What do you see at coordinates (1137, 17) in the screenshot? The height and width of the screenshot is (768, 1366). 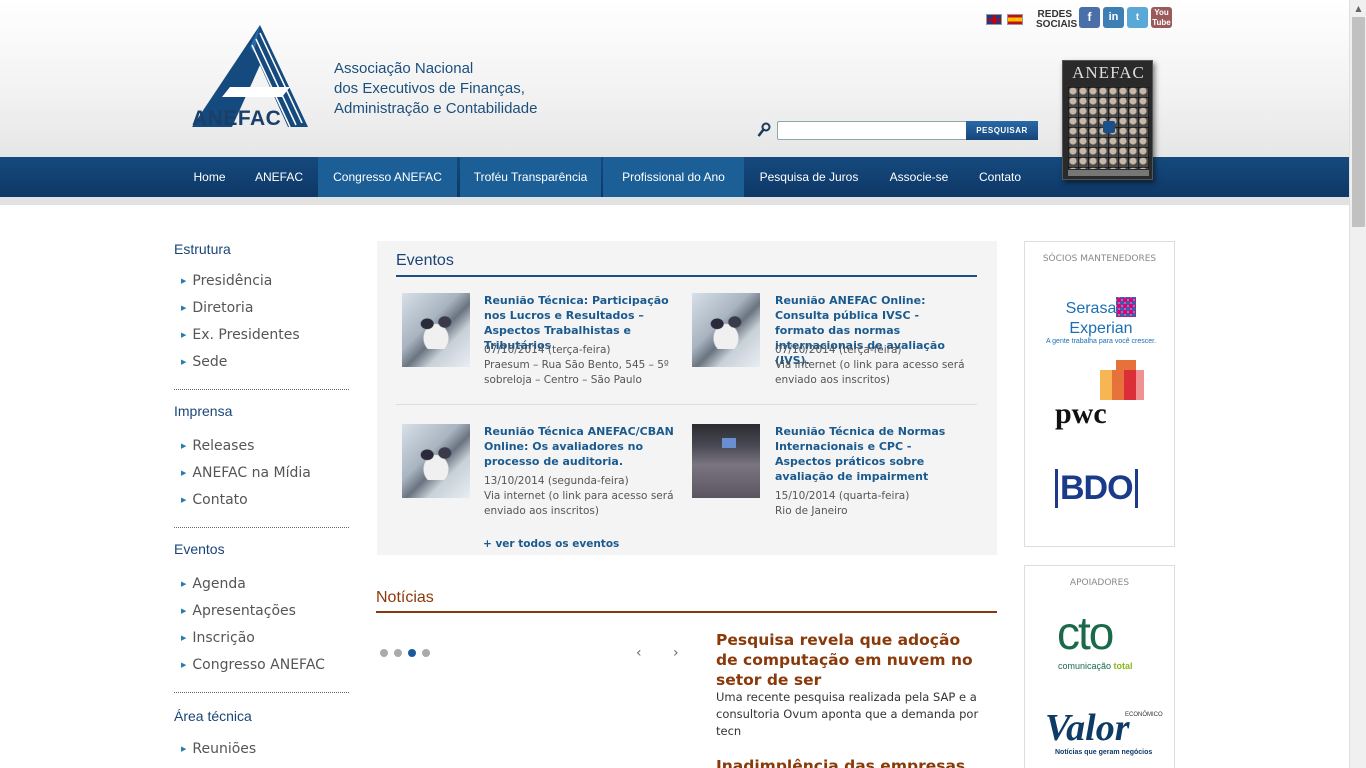 I see `twitter-icon: t` at bounding box center [1137, 17].